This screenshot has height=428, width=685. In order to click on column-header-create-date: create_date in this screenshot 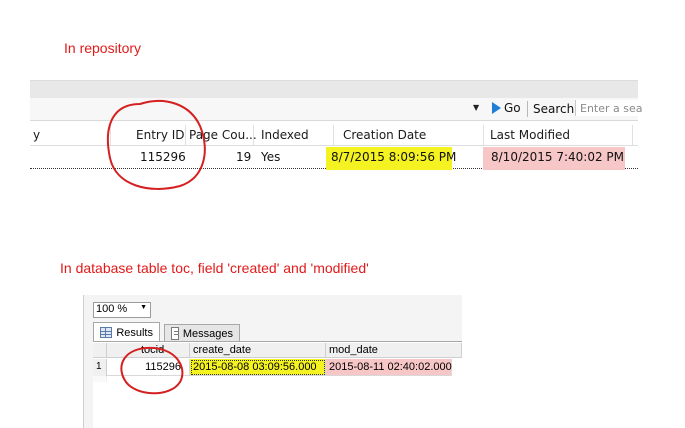, I will do `click(258, 350)`.